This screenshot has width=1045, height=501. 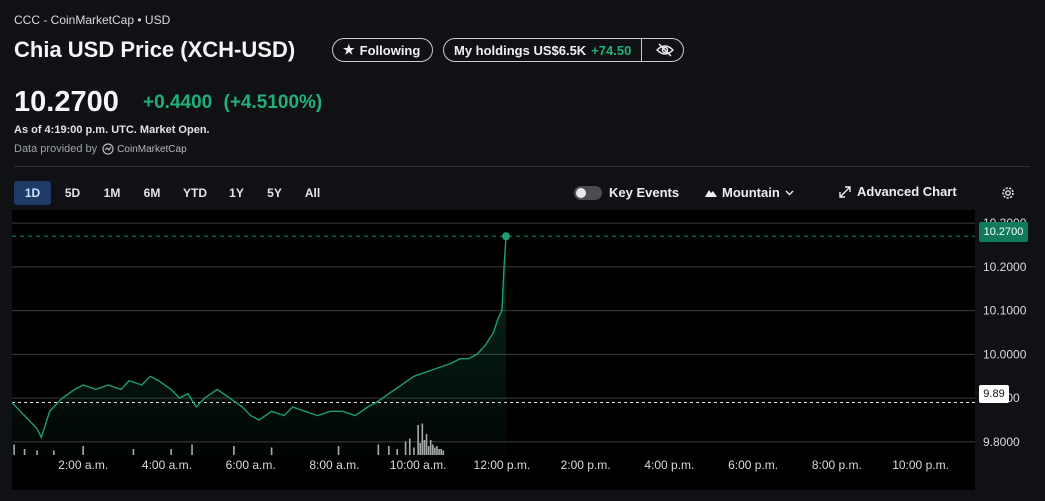 What do you see at coordinates (236, 193) in the screenshot?
I see `range-tab-1y: 1Y` at bounding box center [236, 193].